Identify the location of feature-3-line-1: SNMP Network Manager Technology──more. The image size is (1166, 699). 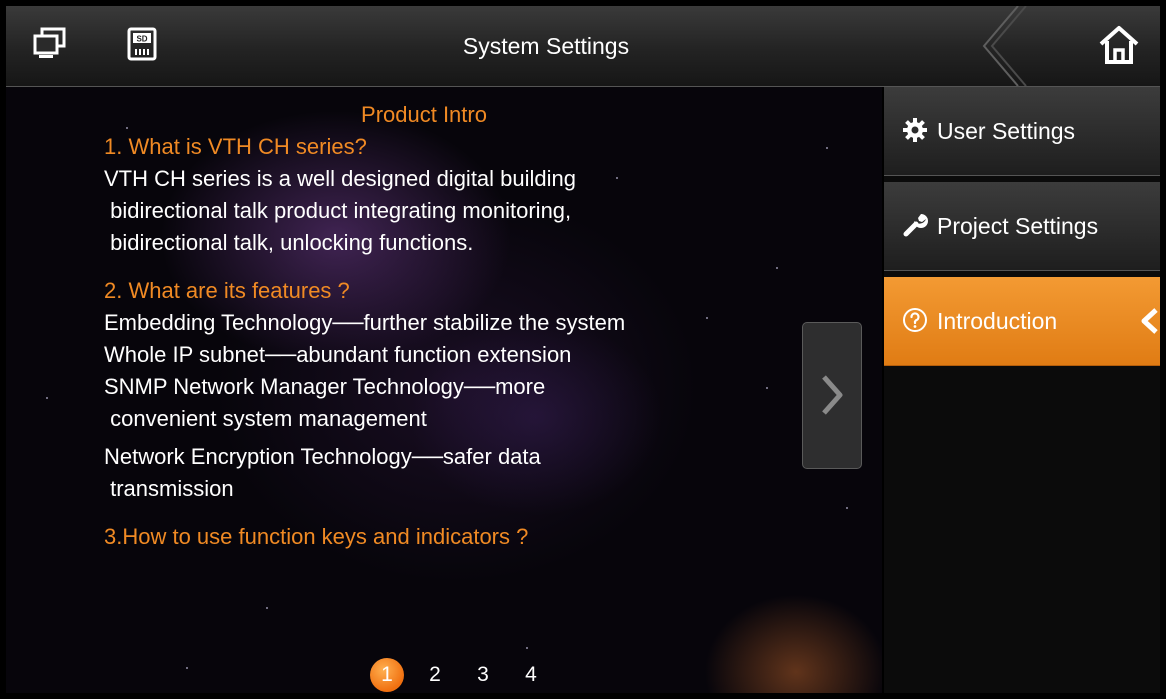
(325, 386).